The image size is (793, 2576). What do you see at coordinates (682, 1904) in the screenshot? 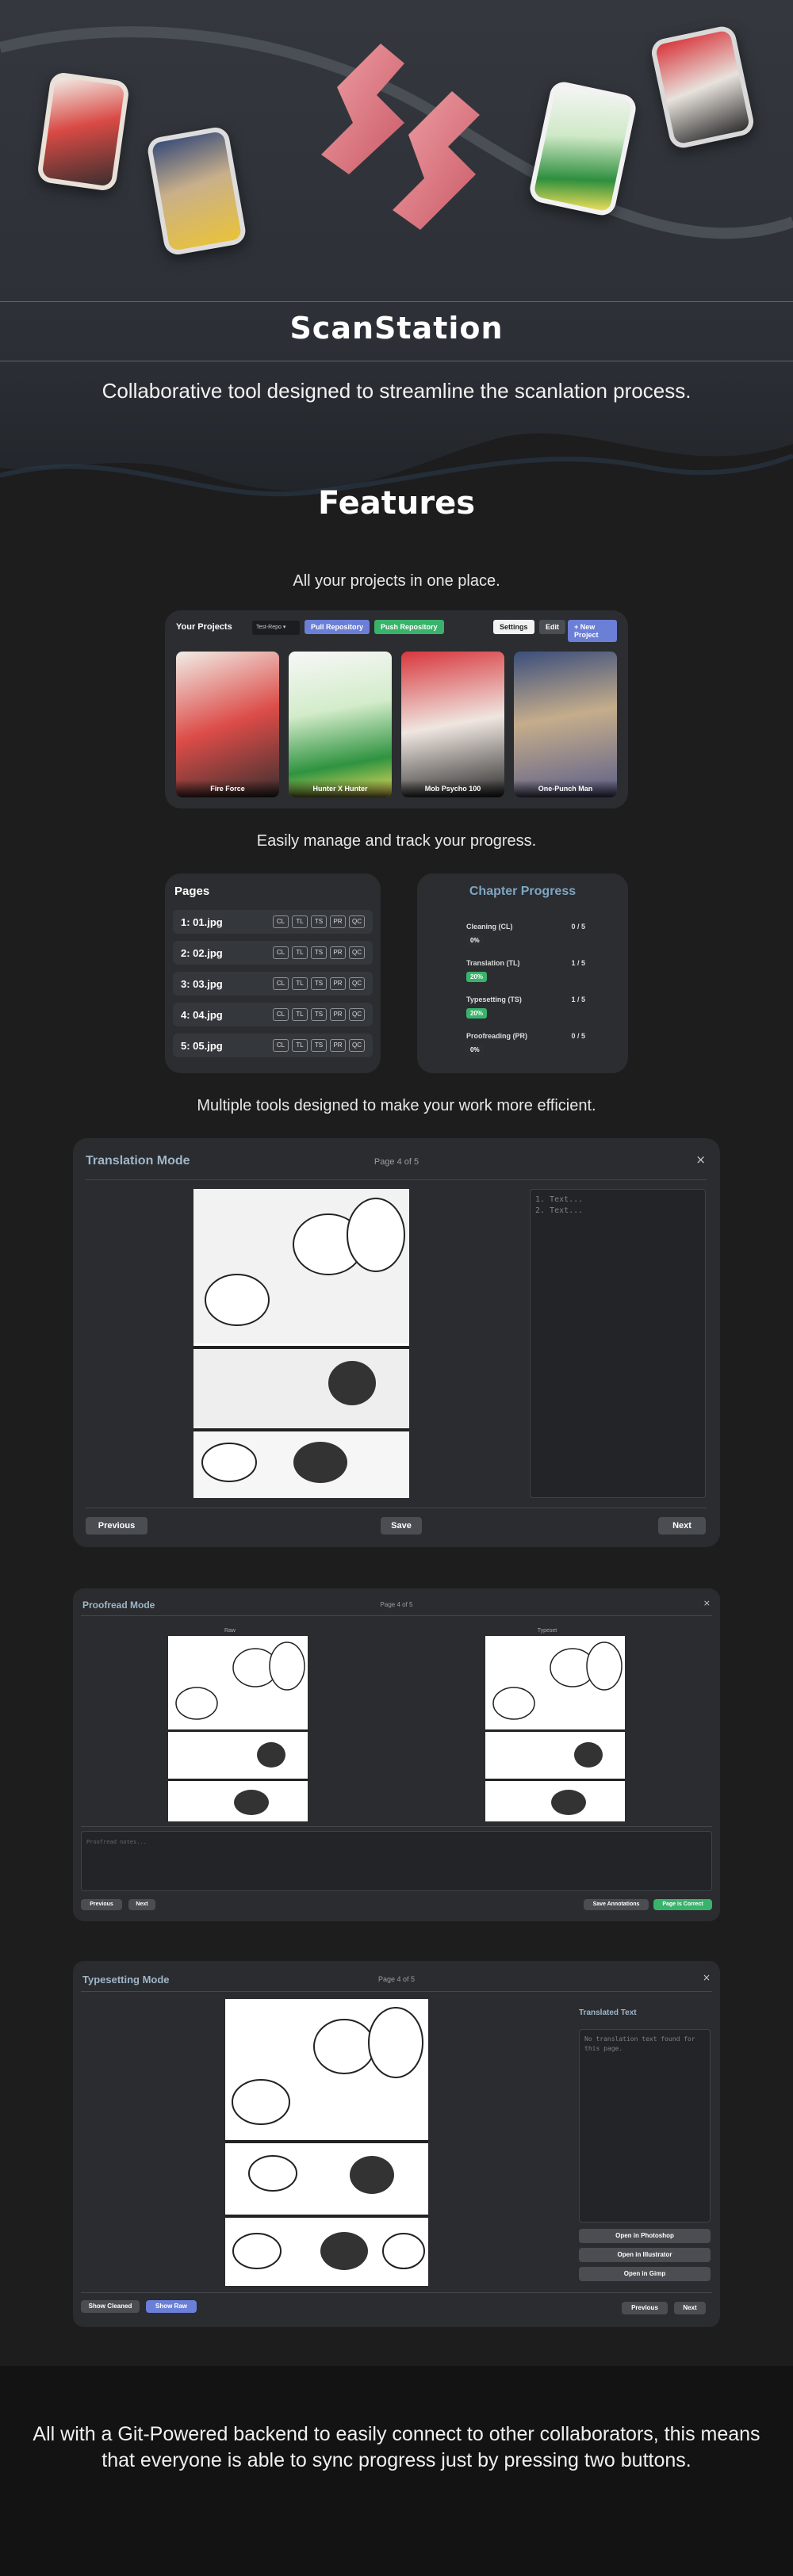
I see `page-is-correct-button: Page is Correct` at bounding box center [682, 1904].